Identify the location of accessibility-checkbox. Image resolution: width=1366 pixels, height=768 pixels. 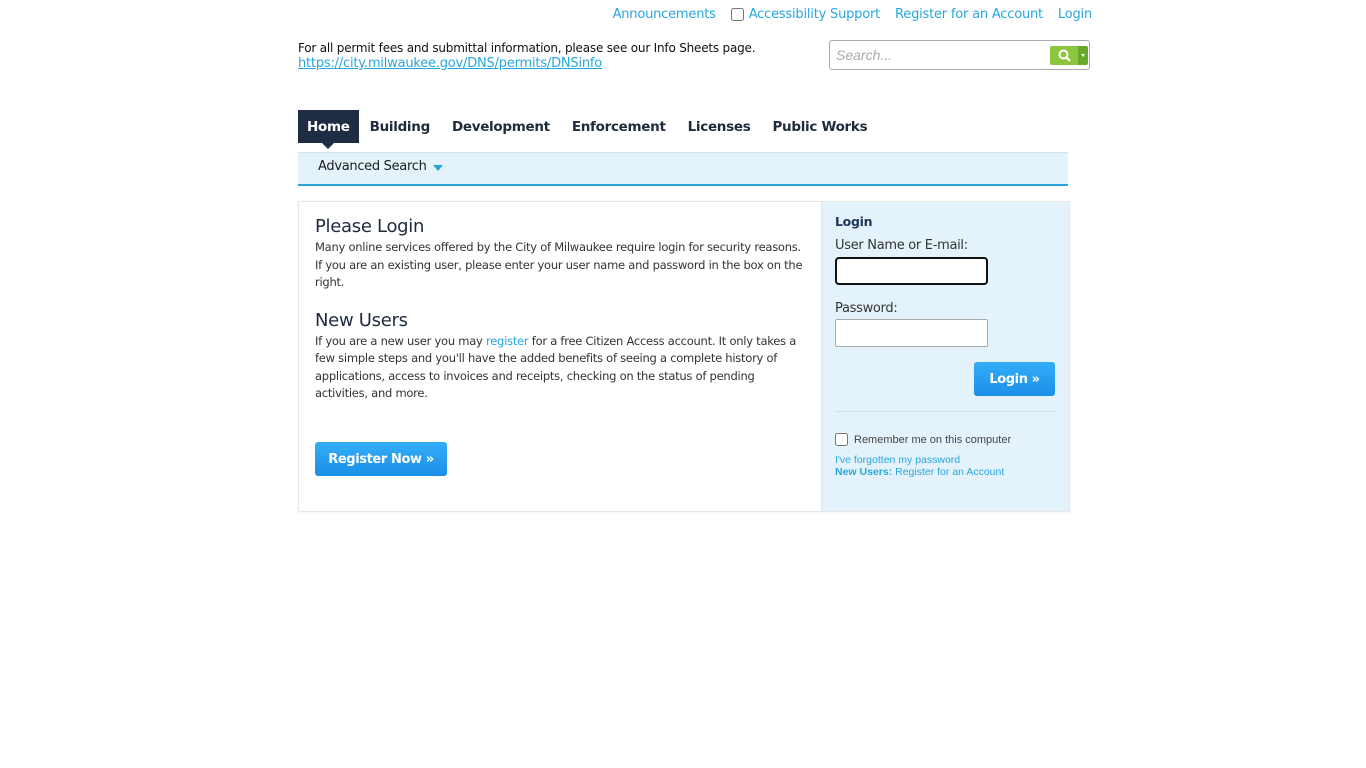
(737, 14).